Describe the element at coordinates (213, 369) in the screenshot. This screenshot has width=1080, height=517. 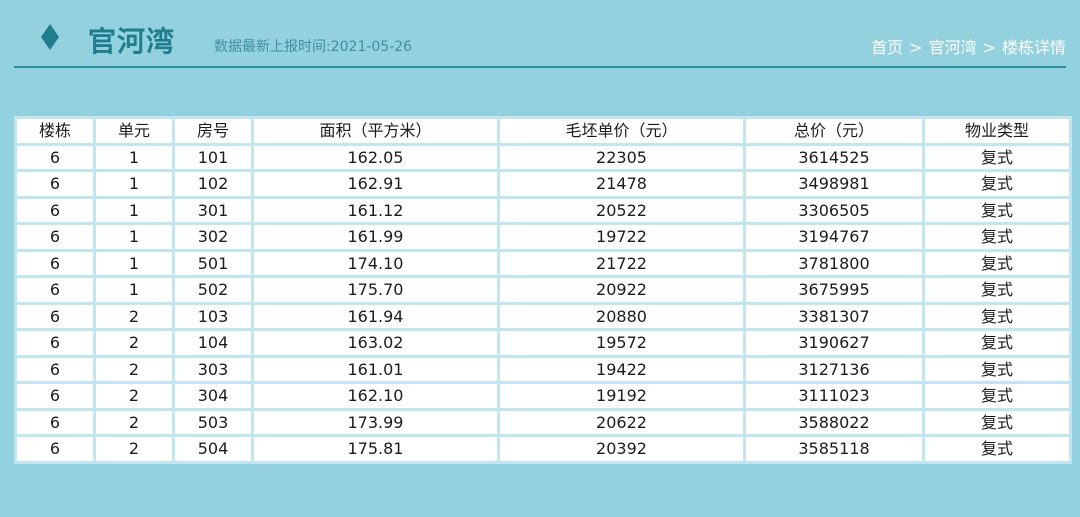
I see `cell-room: 303` at that location.